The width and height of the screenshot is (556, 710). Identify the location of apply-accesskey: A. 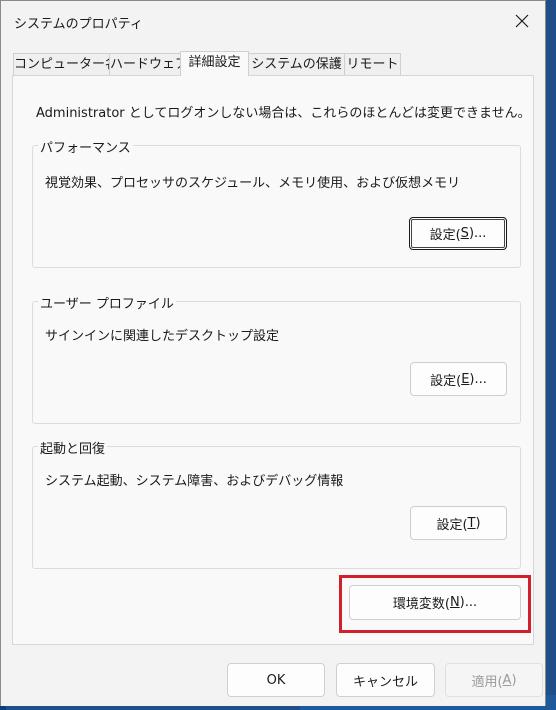
(507, 680).